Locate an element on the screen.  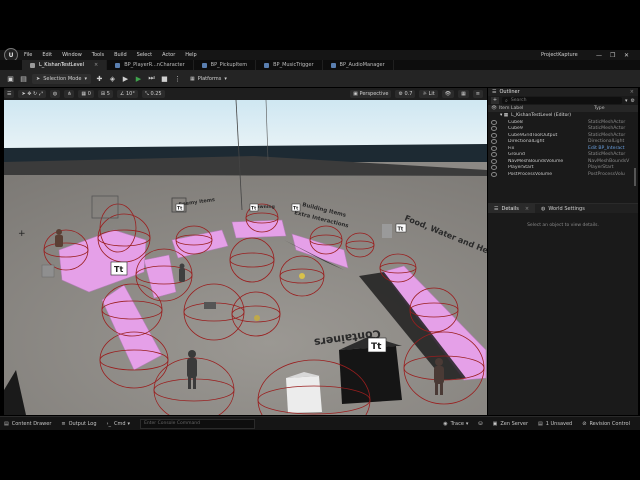
lightbulb-icon: ☼ is located at coordinates (424, 94).